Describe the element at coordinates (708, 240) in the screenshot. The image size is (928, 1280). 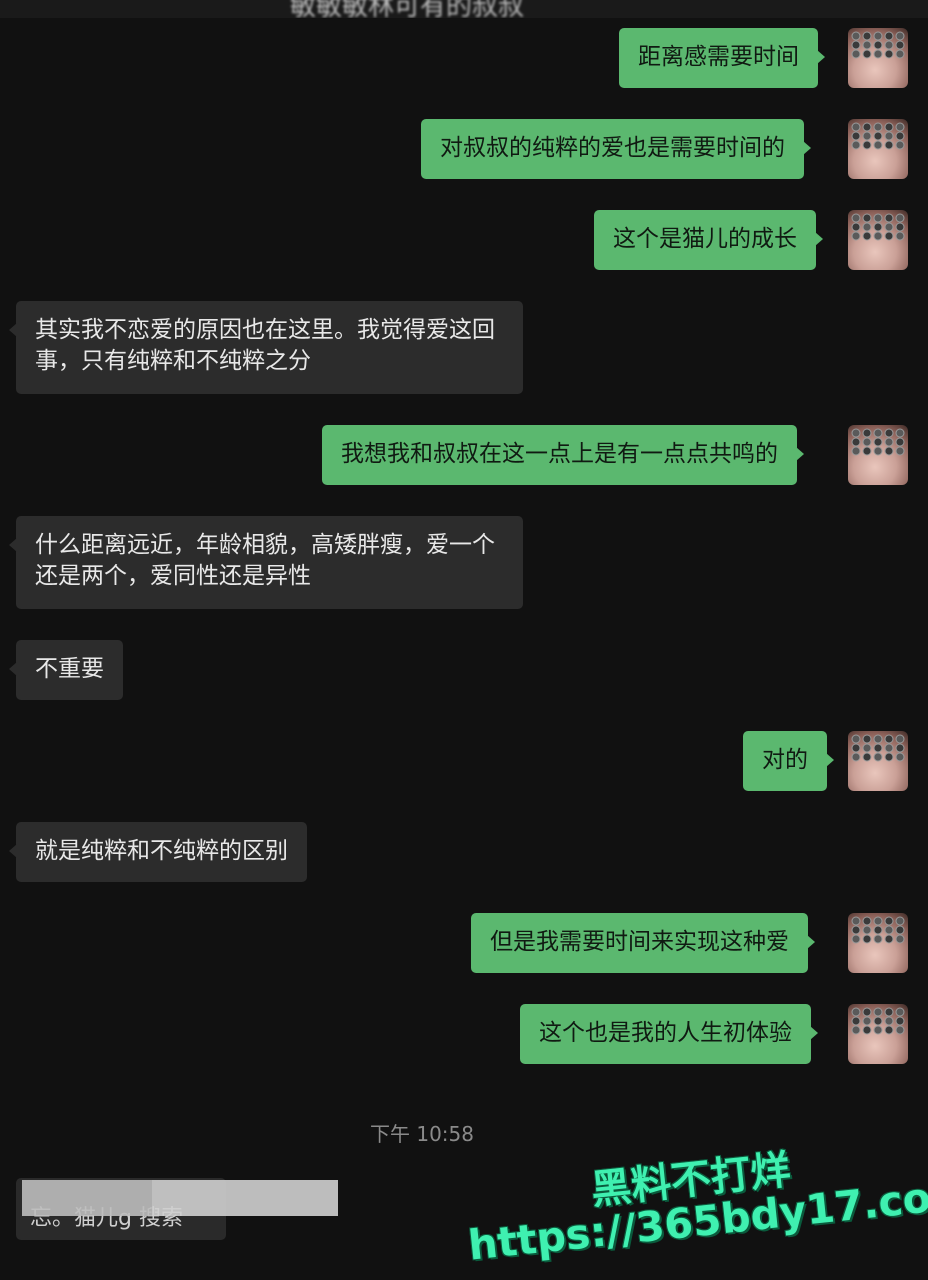
I see `message-bubble-outgoing: 这个是猫儿的成长` at that location.